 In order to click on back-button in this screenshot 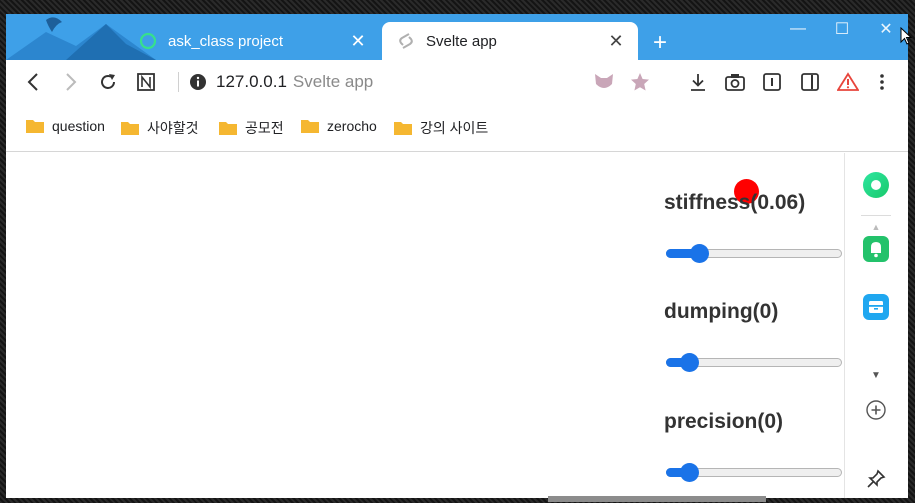, I will do `click(34, 82)`.